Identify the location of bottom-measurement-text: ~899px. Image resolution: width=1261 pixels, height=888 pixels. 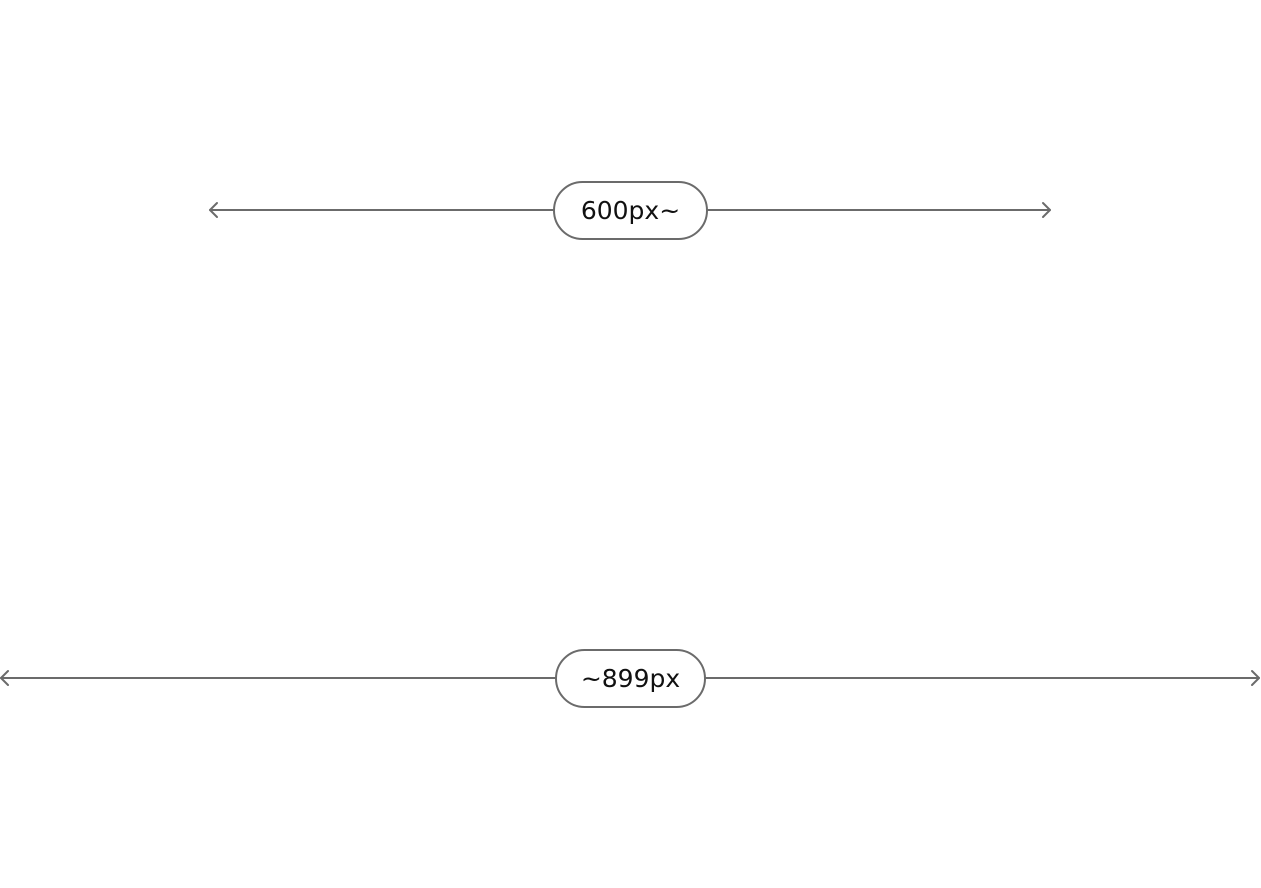
(630, 678).